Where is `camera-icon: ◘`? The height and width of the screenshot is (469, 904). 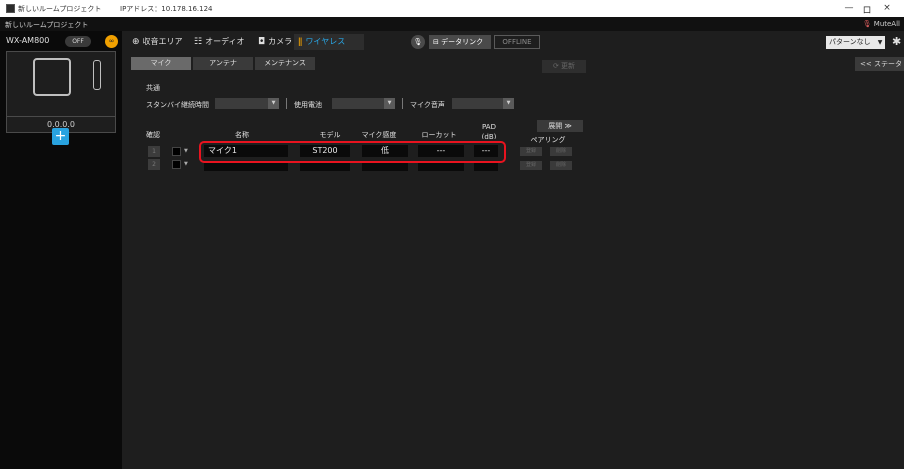 camera-icon: ◘ is located at coordinates (262, 42).